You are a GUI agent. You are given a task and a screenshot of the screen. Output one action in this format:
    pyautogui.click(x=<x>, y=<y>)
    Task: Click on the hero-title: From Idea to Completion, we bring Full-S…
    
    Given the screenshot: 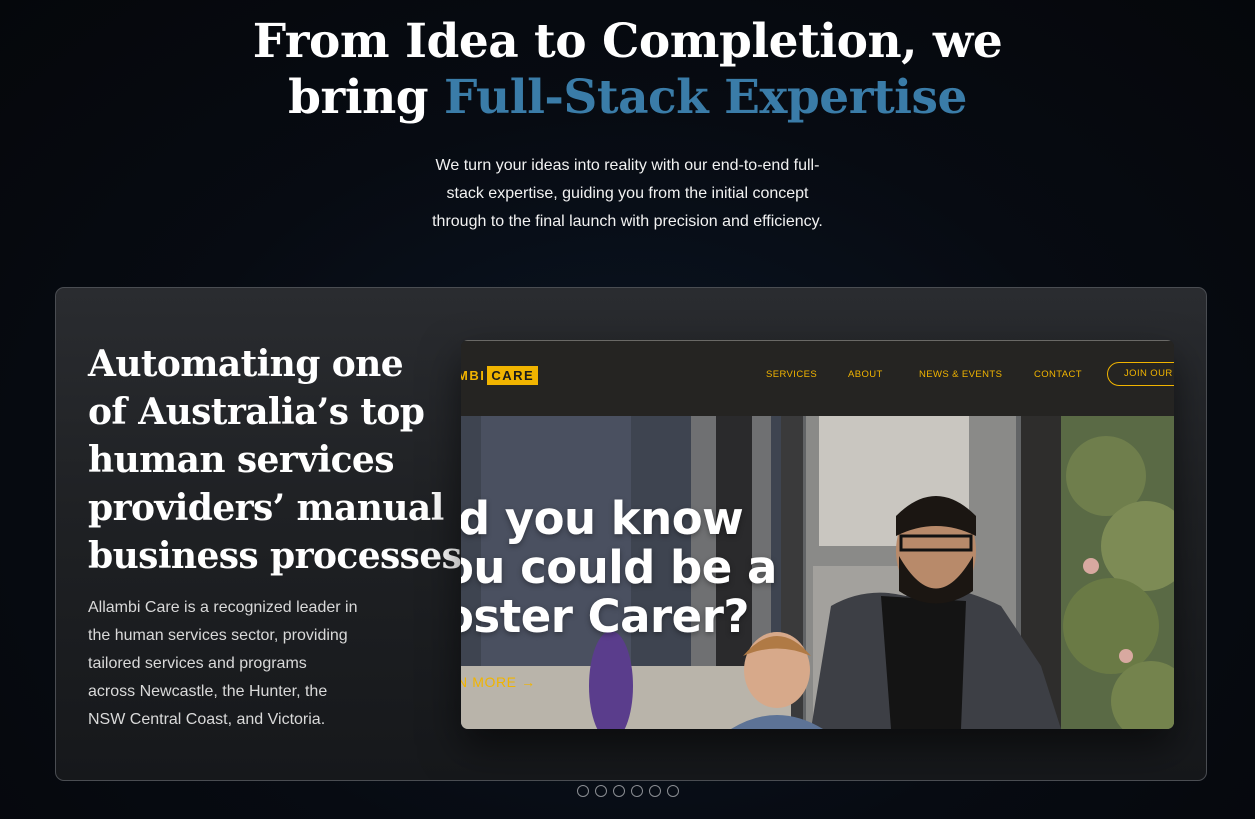 What is the action you would take?
    pyautogui.click(x=627, y=70)
    